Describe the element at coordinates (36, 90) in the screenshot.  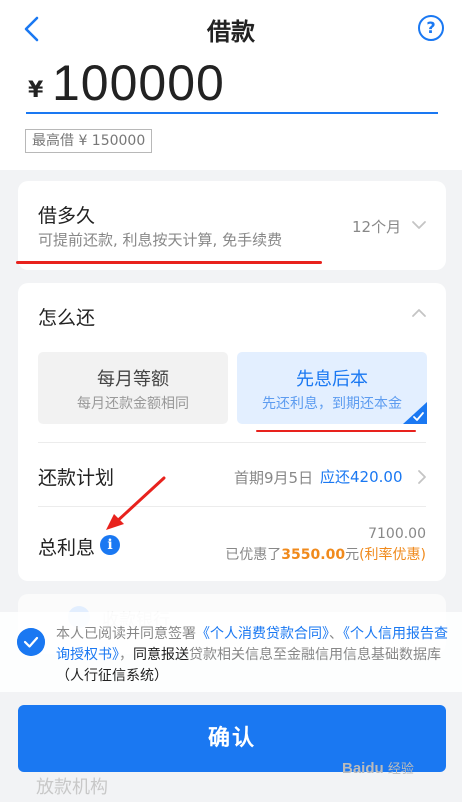
I see `currency-symbol: ¥` at that location.